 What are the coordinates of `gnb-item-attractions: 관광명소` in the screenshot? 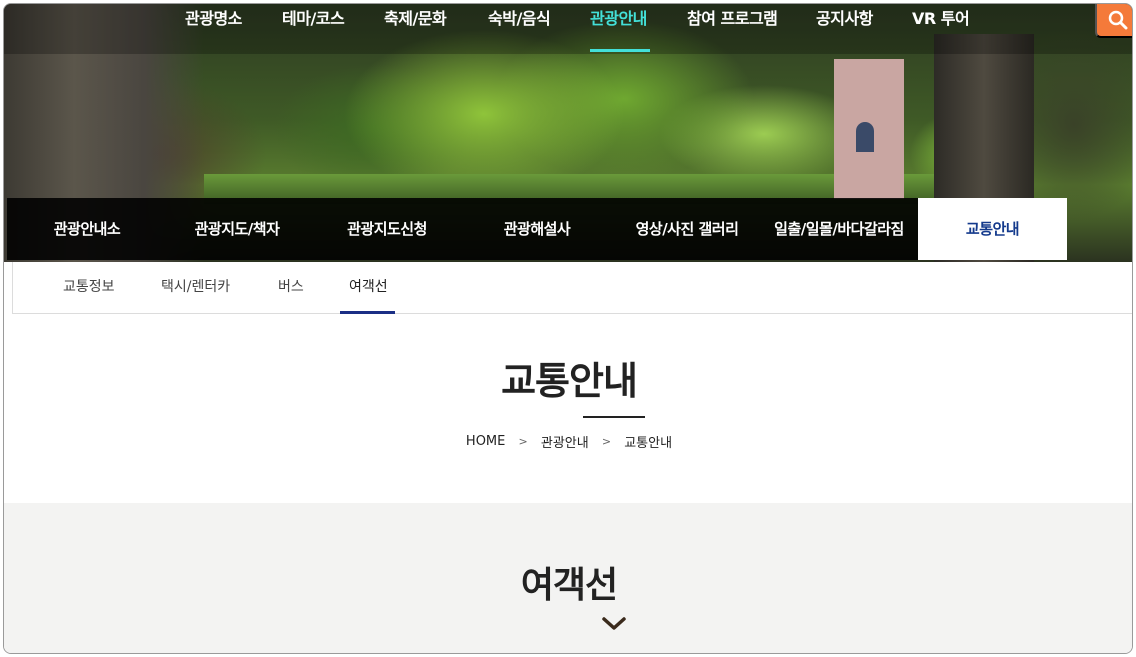 It's located at (213, 19).